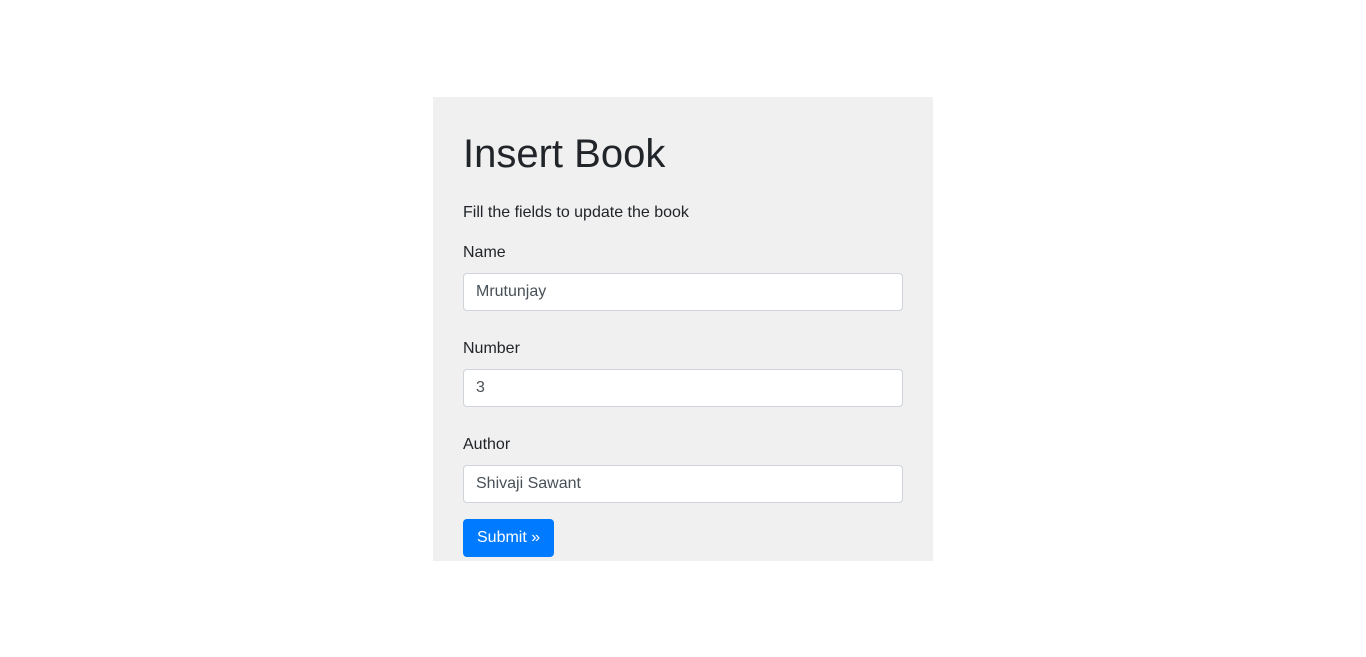 The image size is (1366, 657). Describe the element at coordinates (683, 388) in the screenshot. I see `number-input` at that location.